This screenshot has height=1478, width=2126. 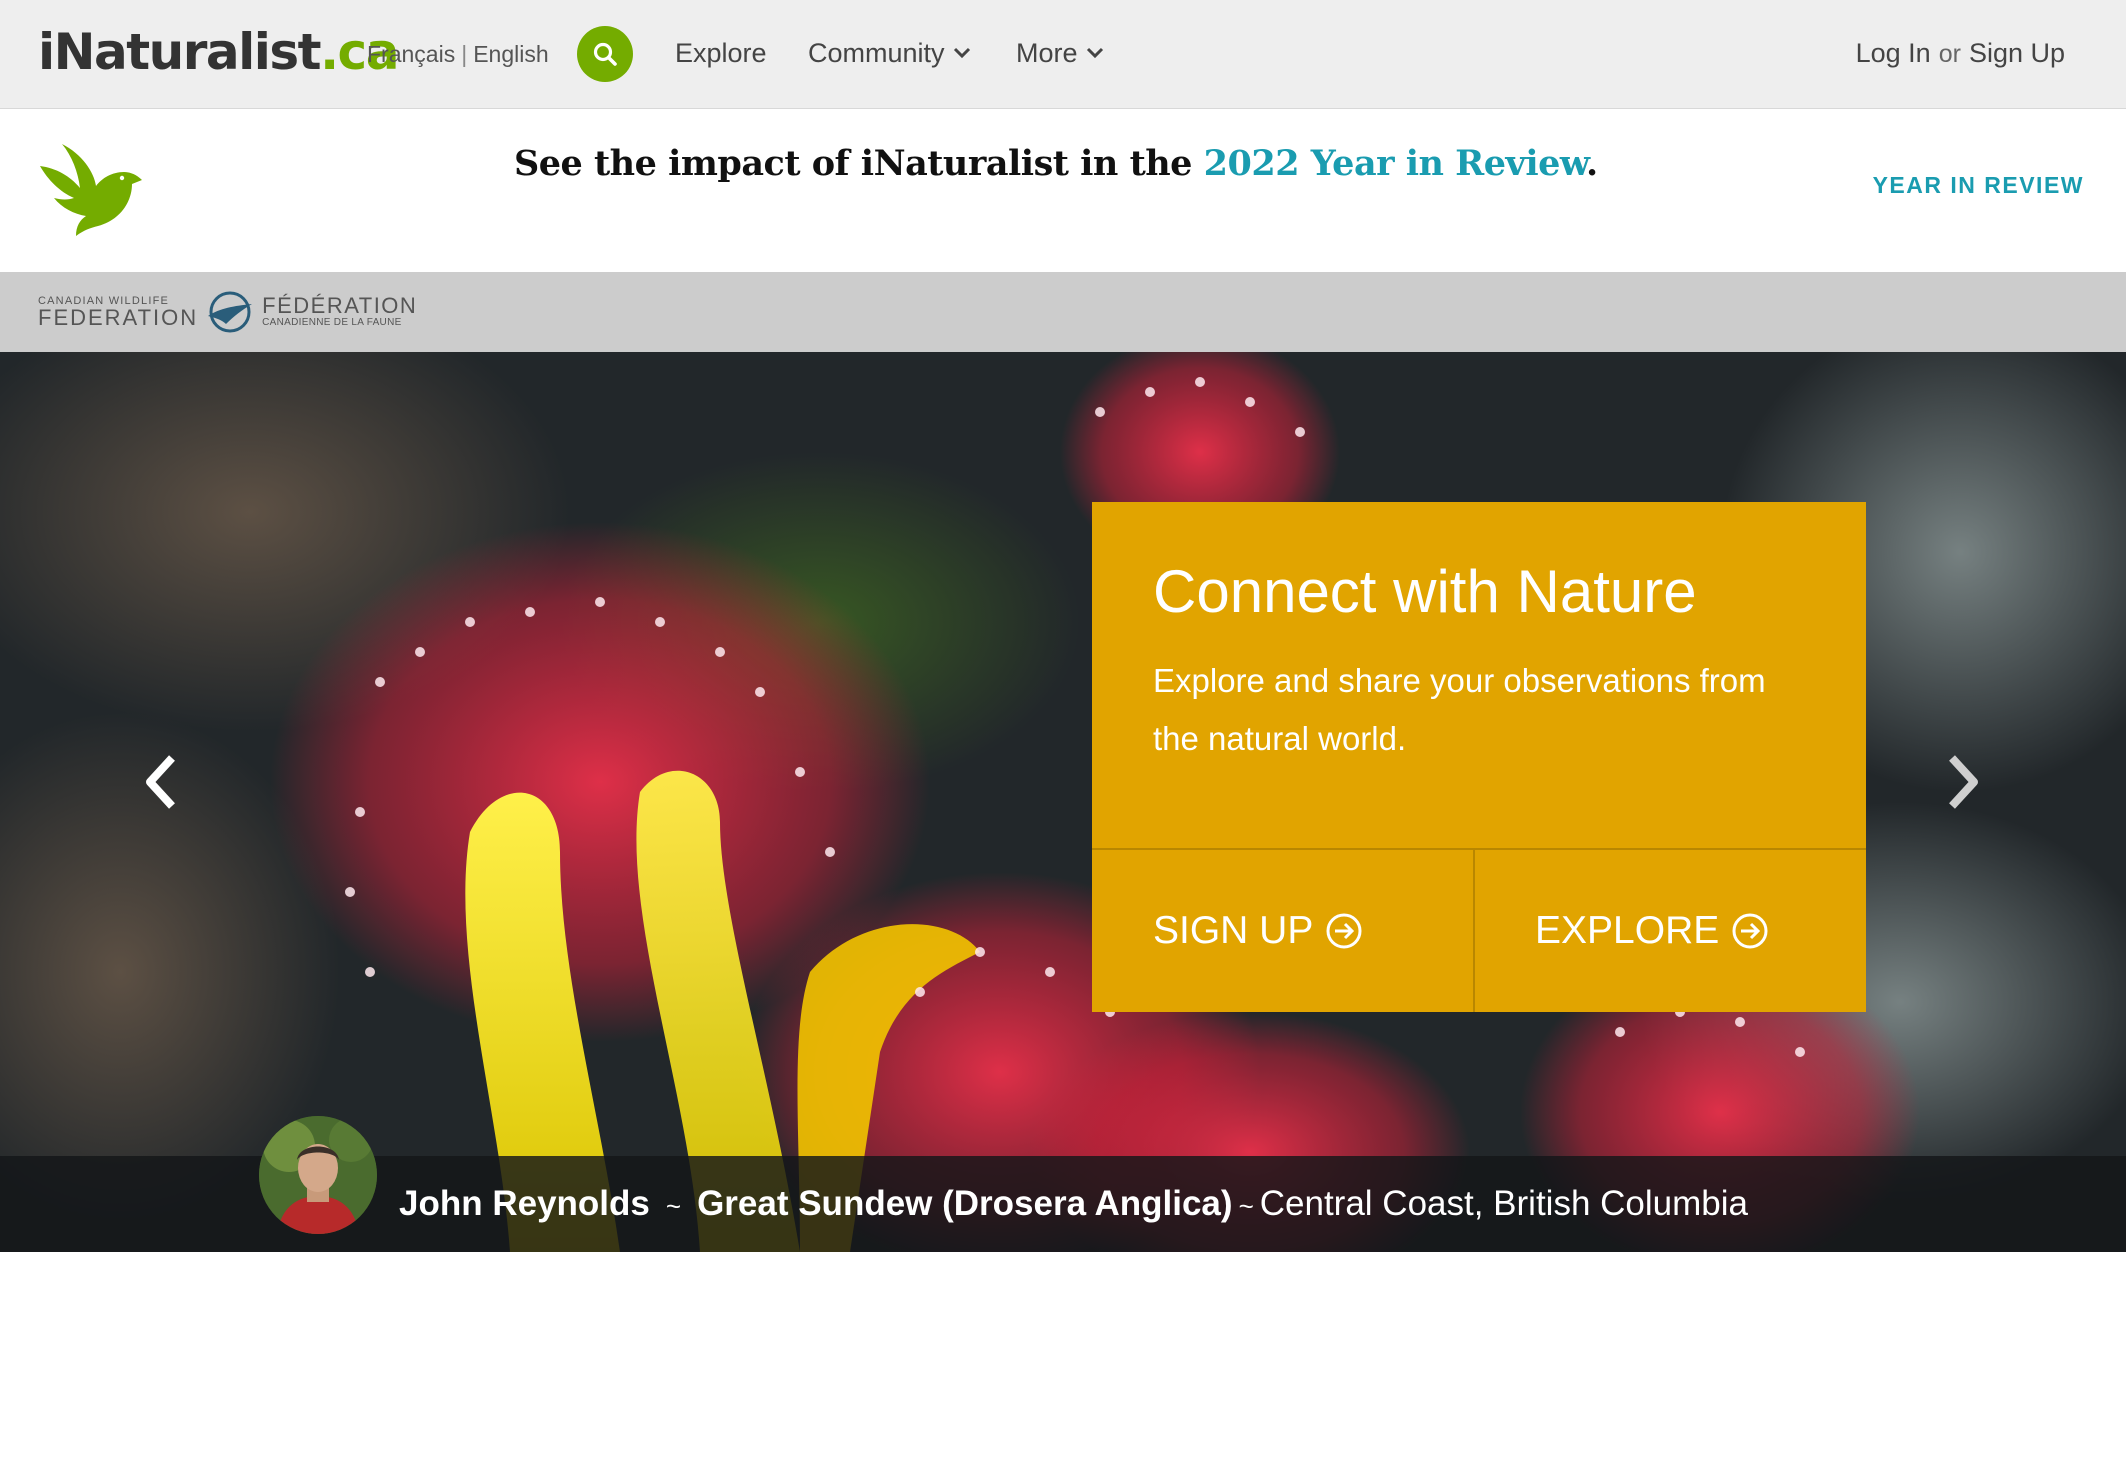 I want to click on nav-more-label: More, so click(x=1047, y=53).